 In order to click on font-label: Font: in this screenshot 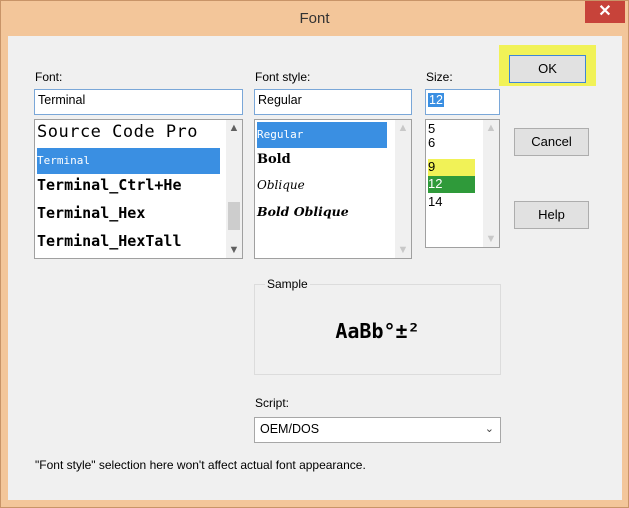, I will do `click(49, 77)`.